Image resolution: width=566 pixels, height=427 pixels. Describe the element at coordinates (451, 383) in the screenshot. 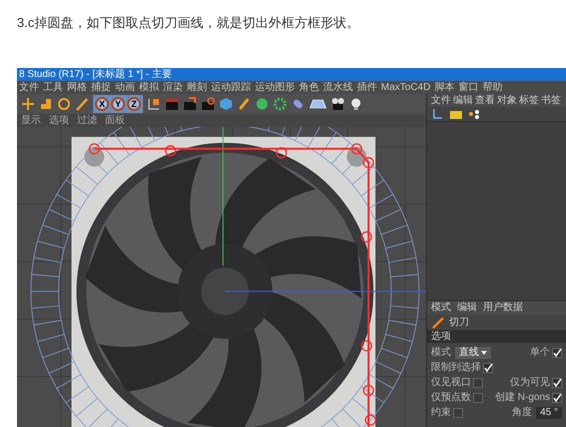

I see `field-label: 仅见视口` at that location.